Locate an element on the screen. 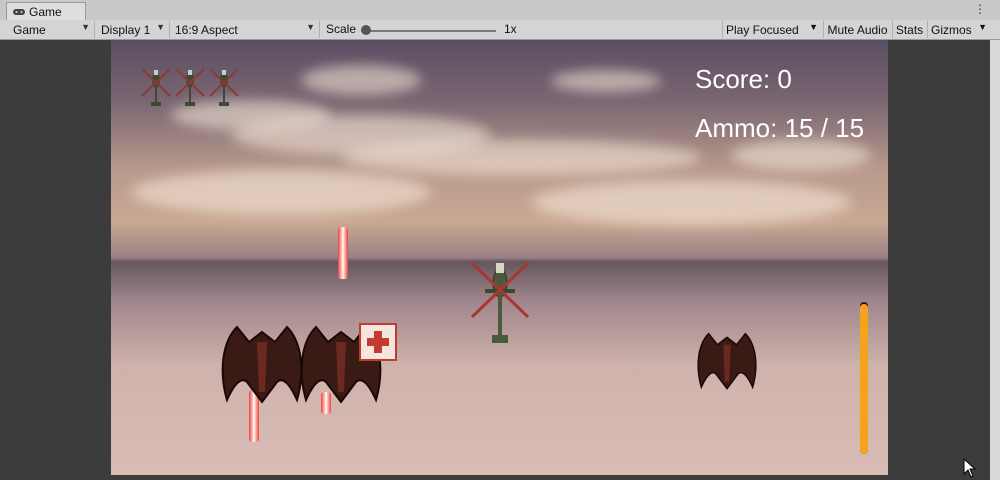 This screenshot has width=1000, height=480. play-focused-dropdown: Play Focused ▼ is located at coordinates (772, 29).